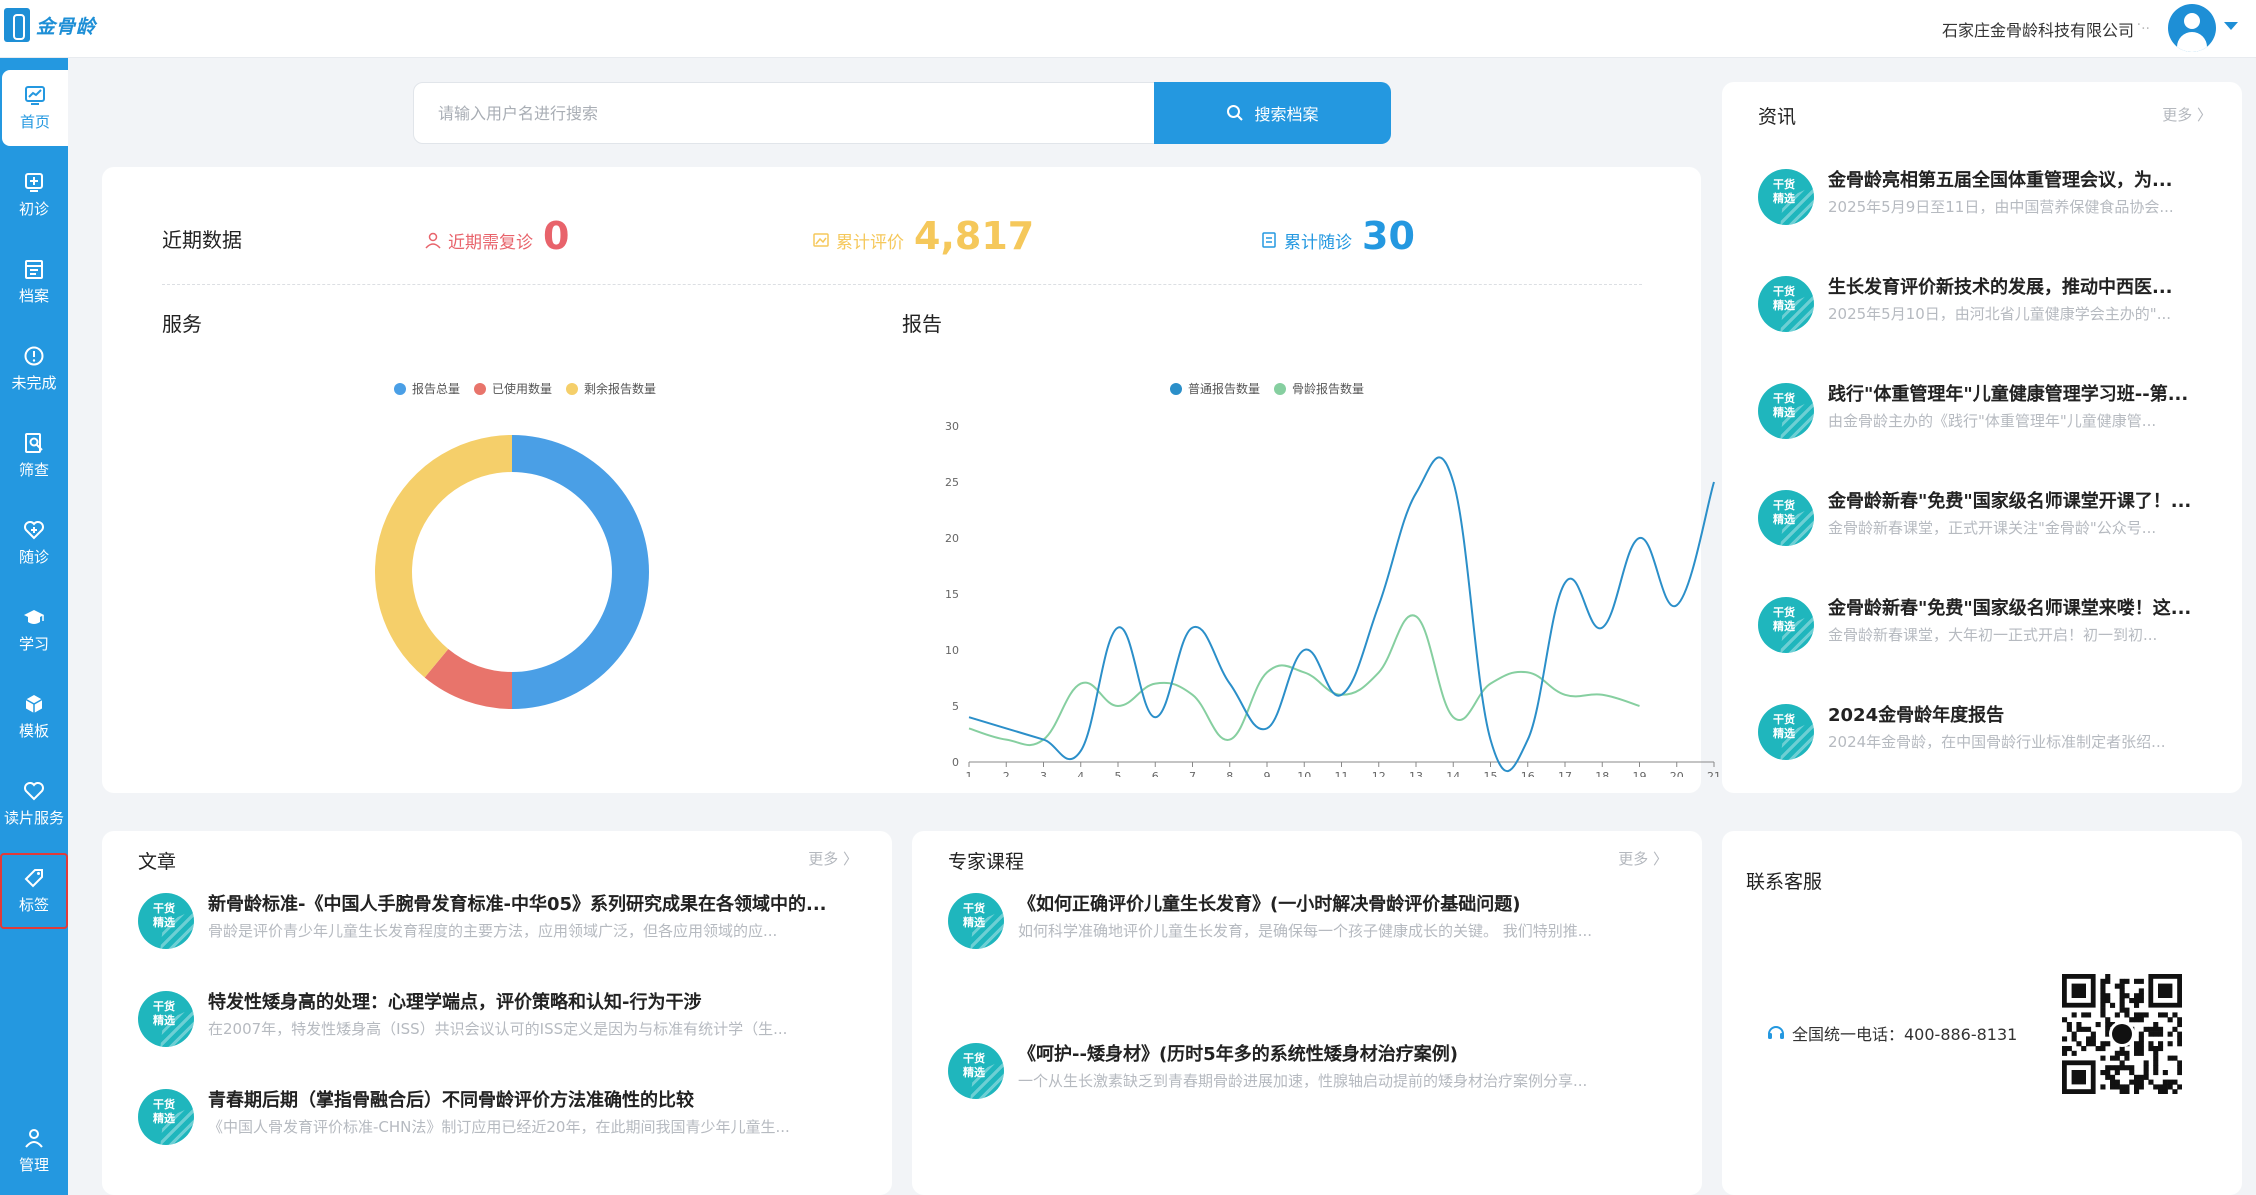 The height and width of the screenshot is (1195, 2256). I want to click on y-tick-label: 20, so click(952, 538).